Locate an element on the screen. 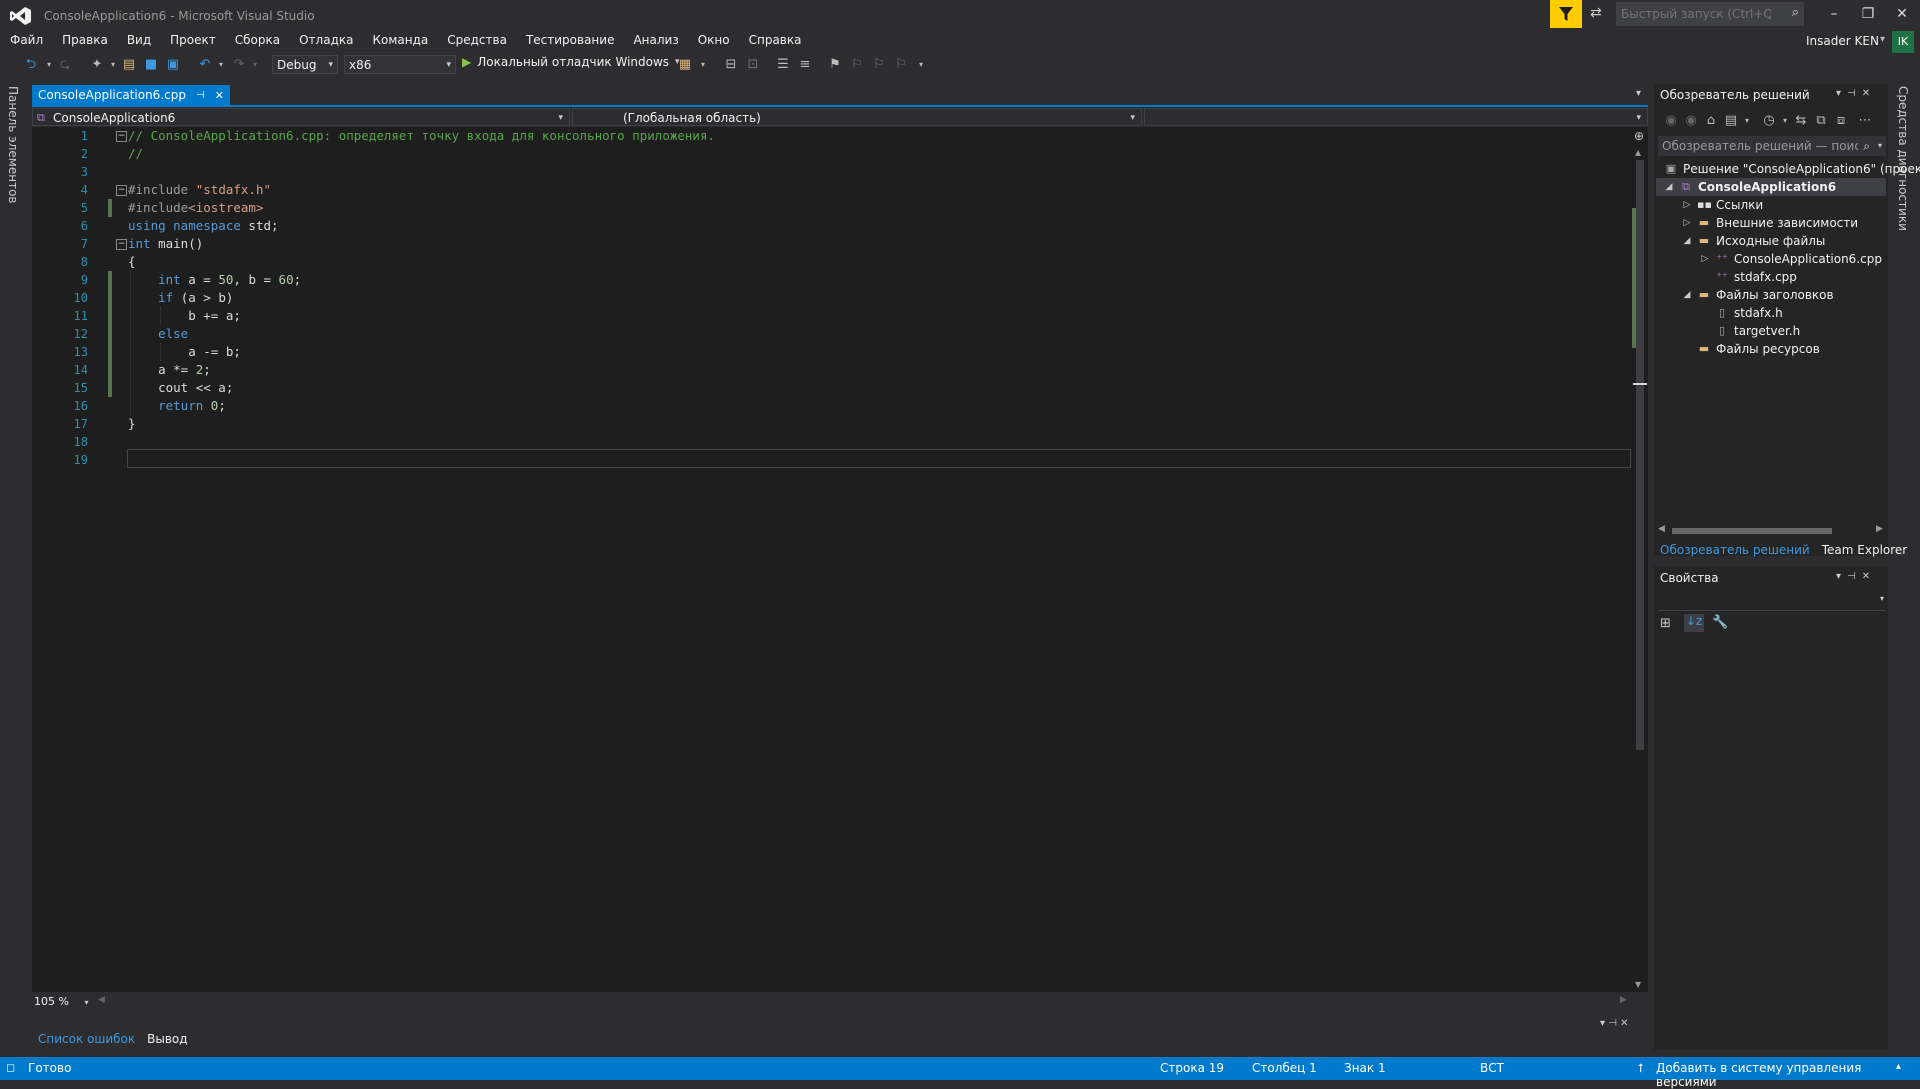 The image size is (1920, 1089). uncomment-lines-icon: ≡ is located at coordinates (805, 65).